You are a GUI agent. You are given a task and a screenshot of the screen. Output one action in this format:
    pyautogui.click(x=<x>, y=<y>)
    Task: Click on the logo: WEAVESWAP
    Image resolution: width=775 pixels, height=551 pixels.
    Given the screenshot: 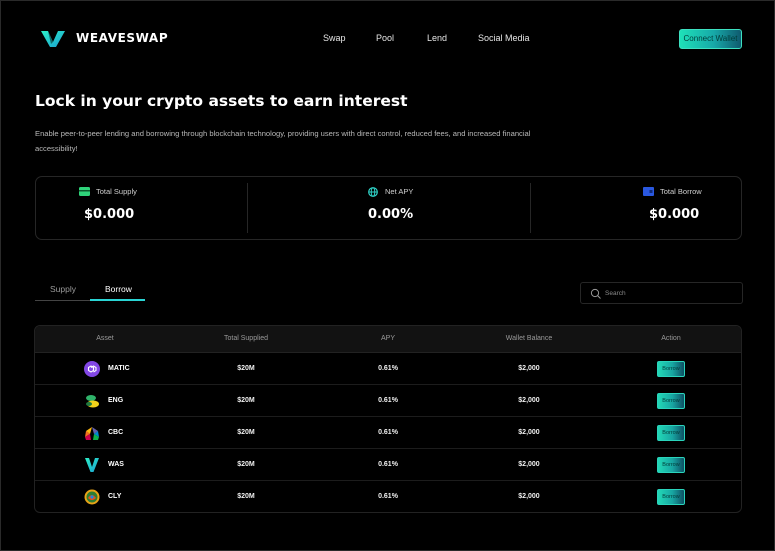 What is the action you would take?
    pyautogui.click(x=104, y=39)
    